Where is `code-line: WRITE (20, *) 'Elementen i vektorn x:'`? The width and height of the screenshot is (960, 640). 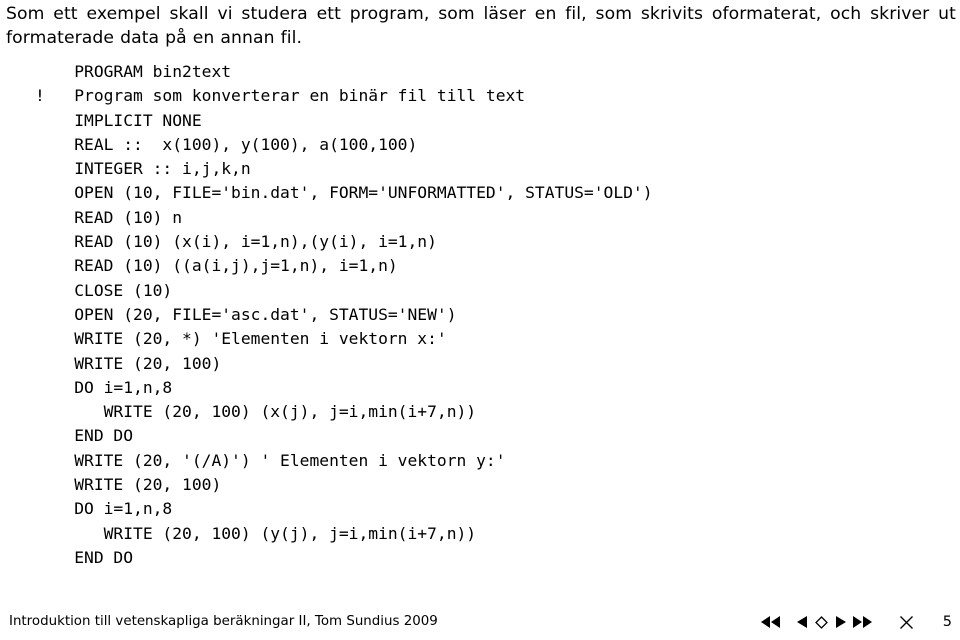
code-line: WRITE (20, *) 'Elementen i vektorn x:' is located at coordinates (241, 339).